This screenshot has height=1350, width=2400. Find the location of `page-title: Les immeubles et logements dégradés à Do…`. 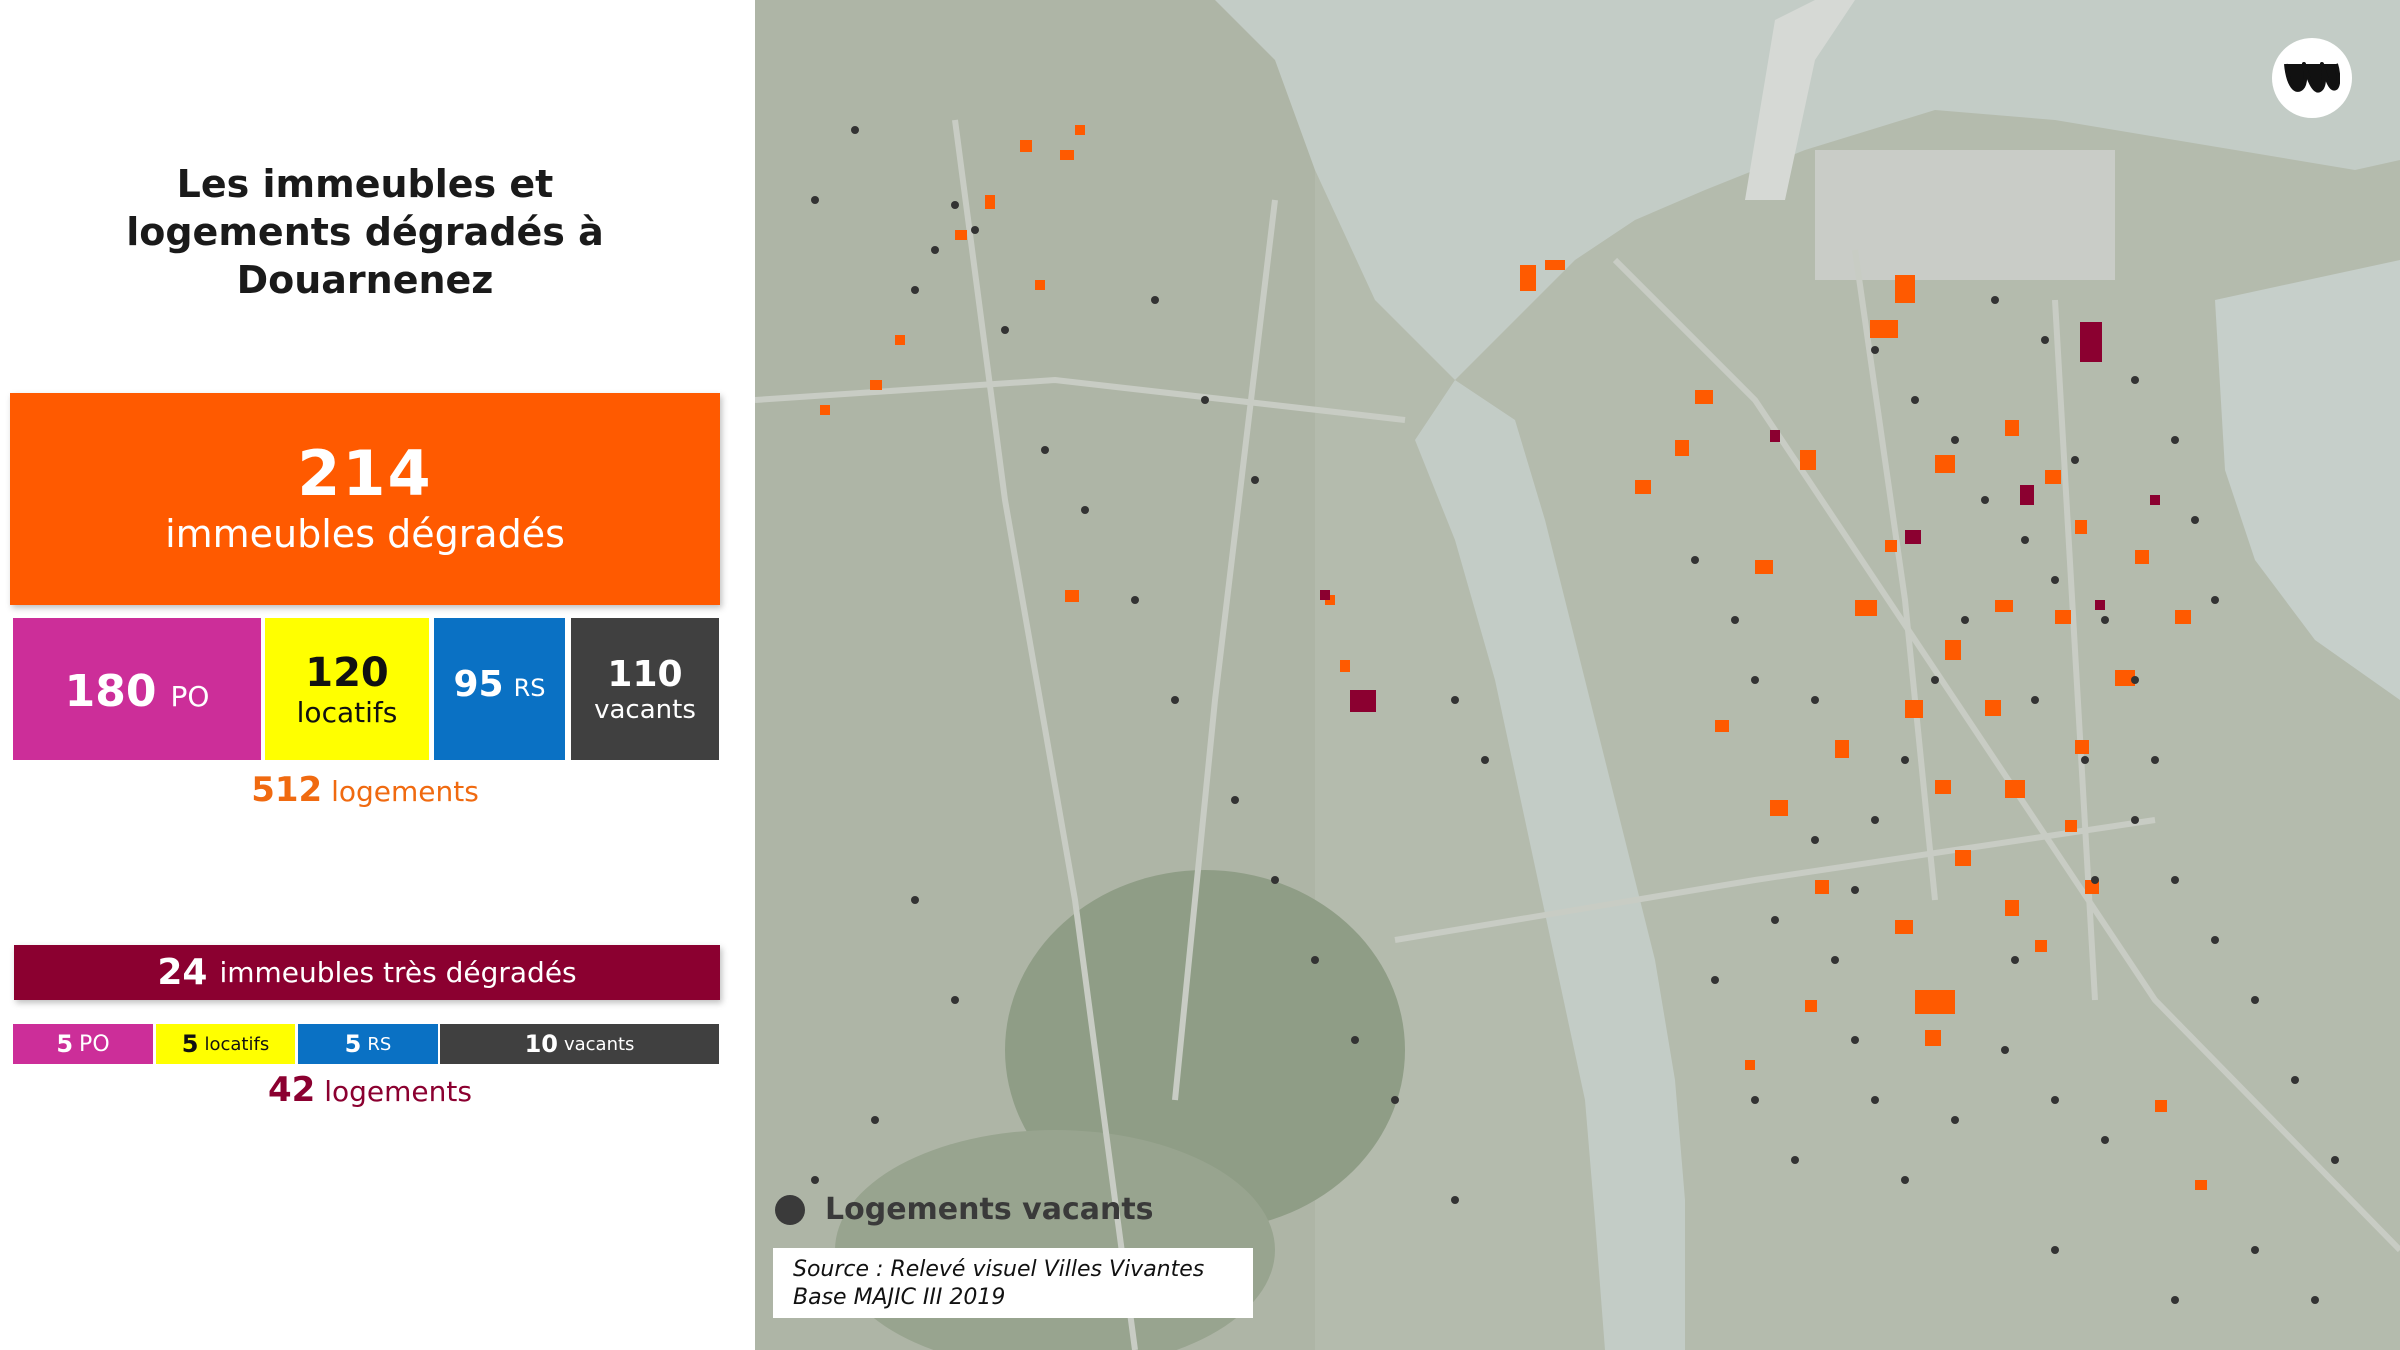

page-title: Les immeubles et logements dégradés à Do… is located at coordinates (365, 232).